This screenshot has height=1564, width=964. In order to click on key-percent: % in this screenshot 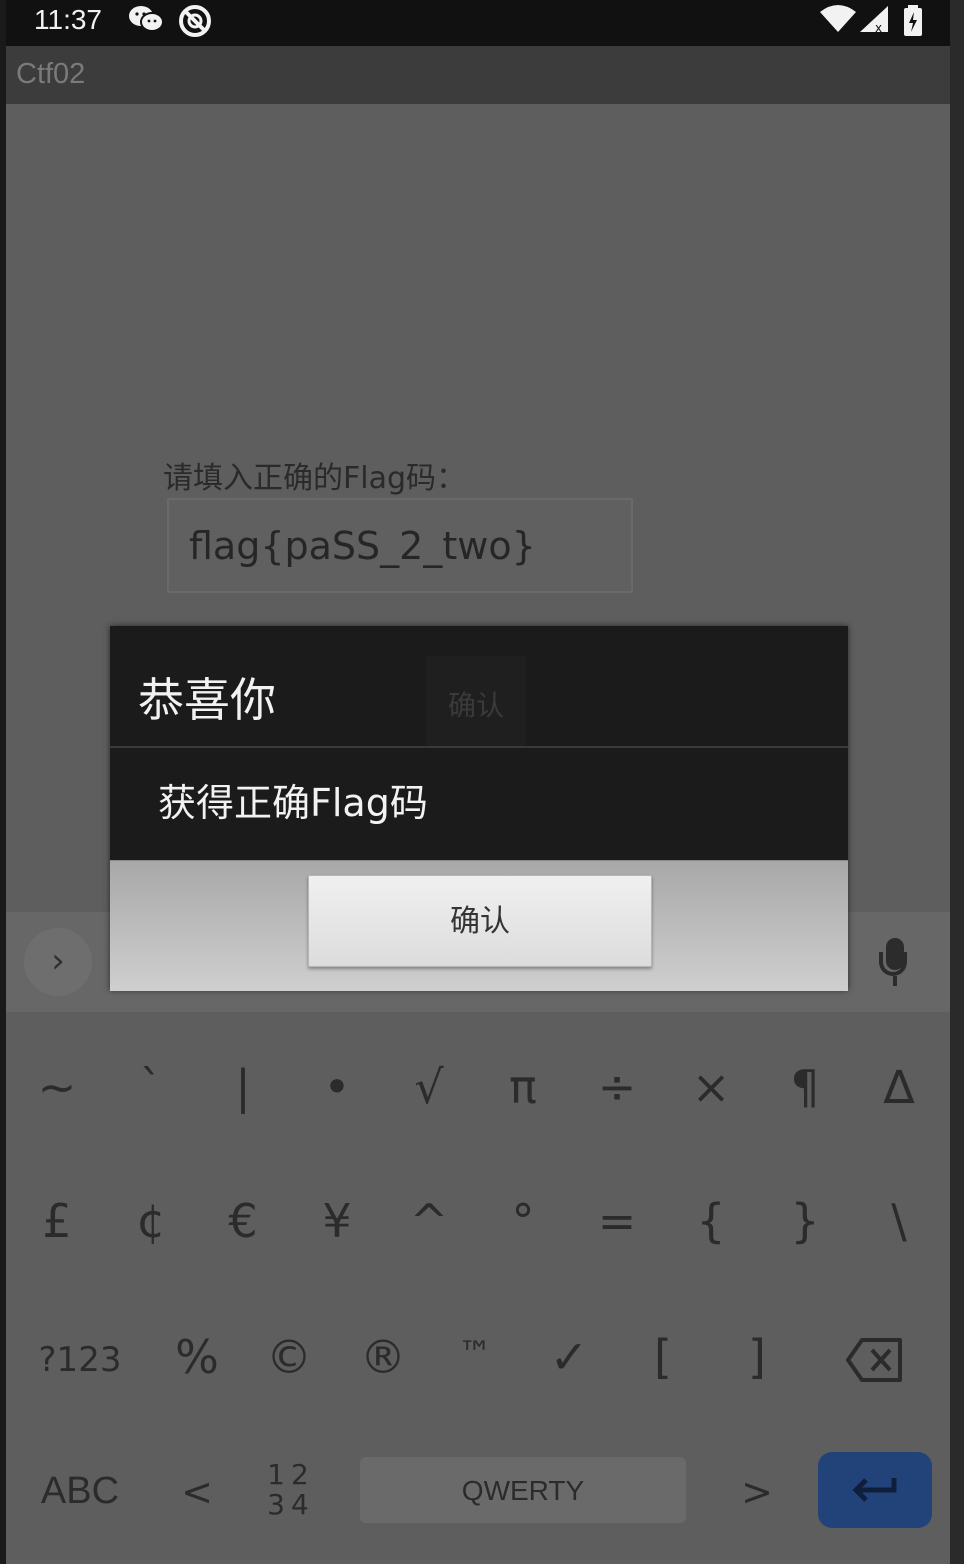, I will do `click(197, 1357)`.